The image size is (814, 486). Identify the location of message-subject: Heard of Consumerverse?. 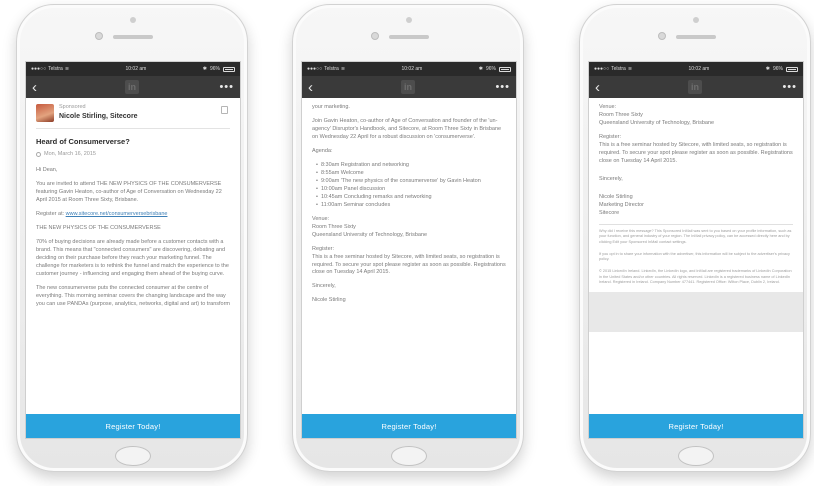
(83, 142).